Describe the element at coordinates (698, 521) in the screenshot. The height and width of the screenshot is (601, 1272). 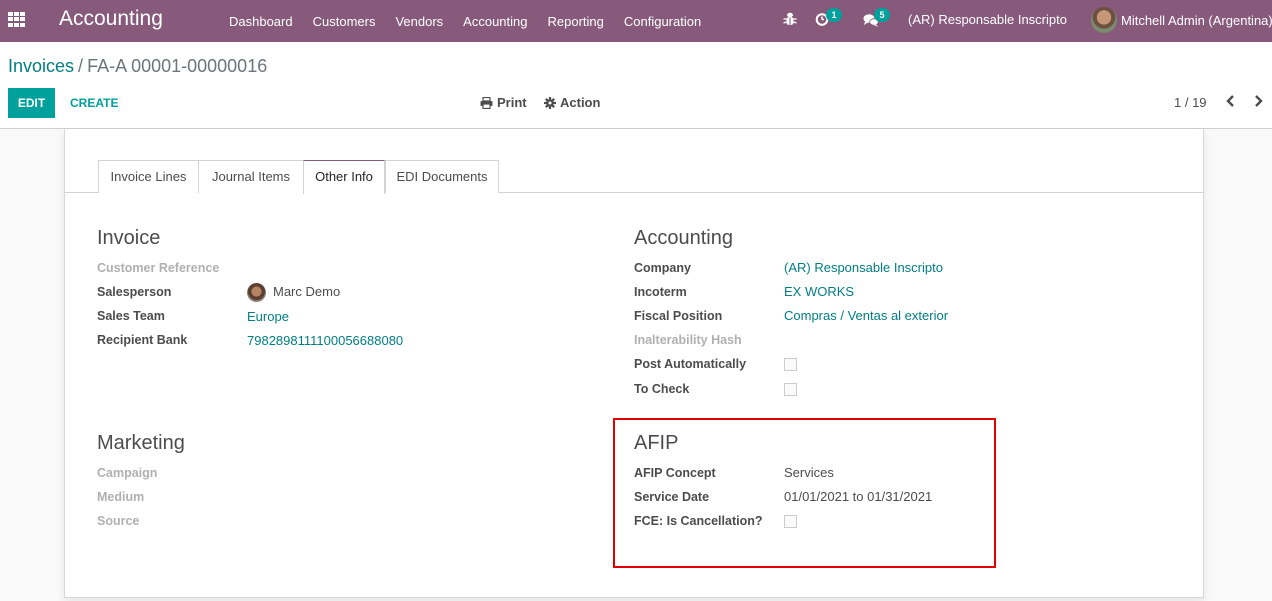
I see `fce-cancellation-label: FCE: Is Cancellation?` at that location.